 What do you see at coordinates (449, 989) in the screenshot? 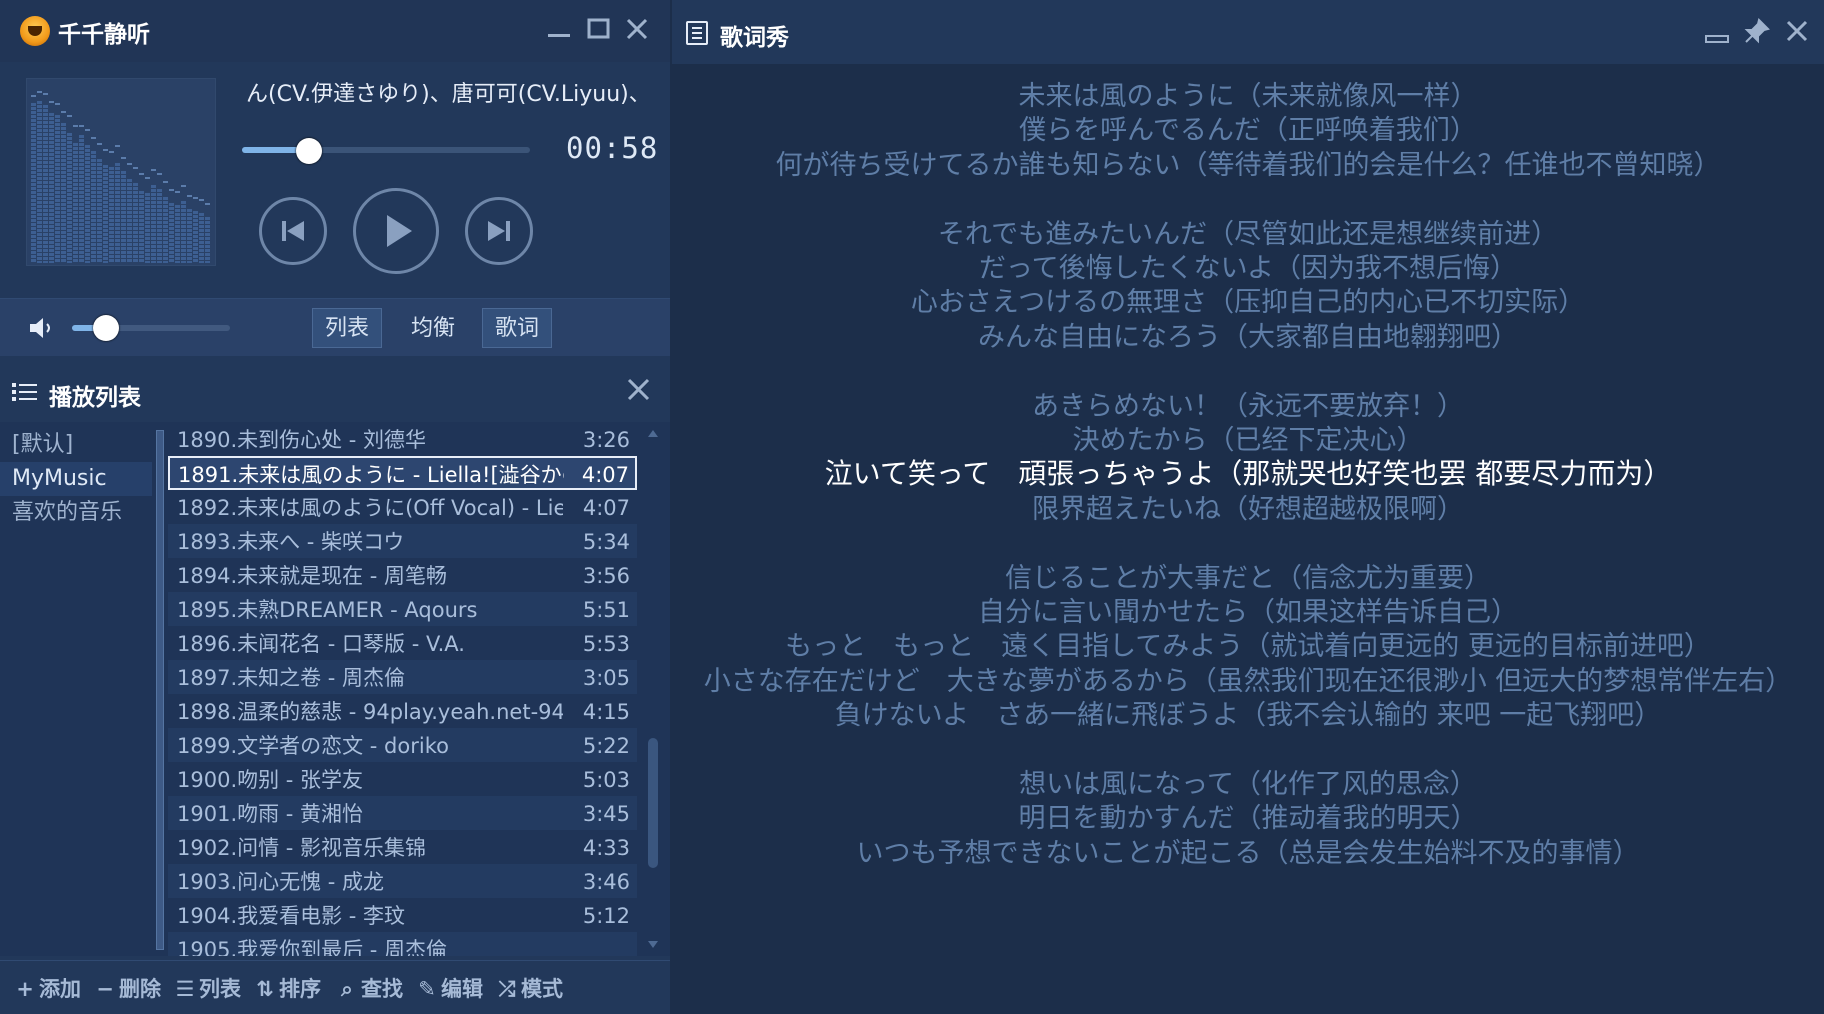
I see `toolbar-button: ✎ 编辑` at bounding box center [449, 989].